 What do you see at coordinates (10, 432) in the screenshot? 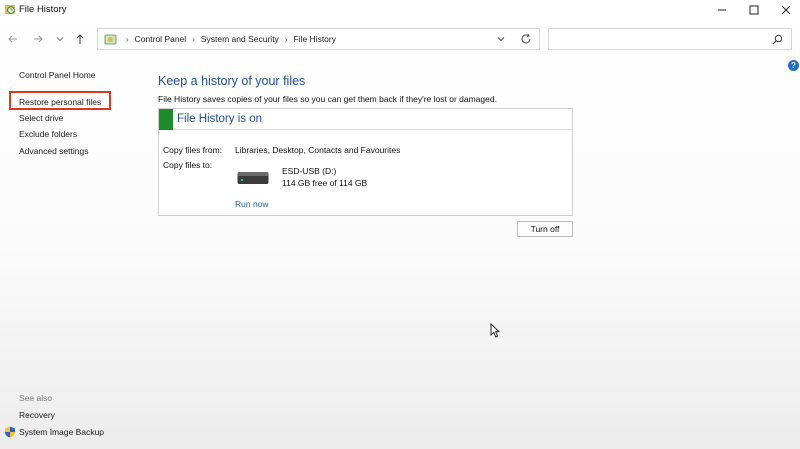
I see `uac-shield-icon` at bounding box center [10, 432].